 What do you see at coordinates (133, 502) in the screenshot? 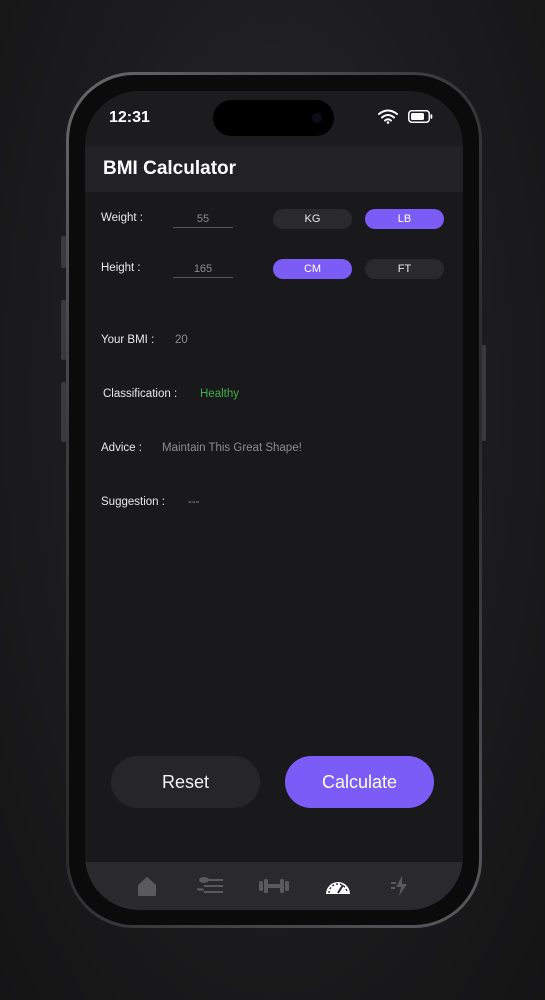
I see `suggestion-label: Suggestion :` at bounding box center [133, 502].